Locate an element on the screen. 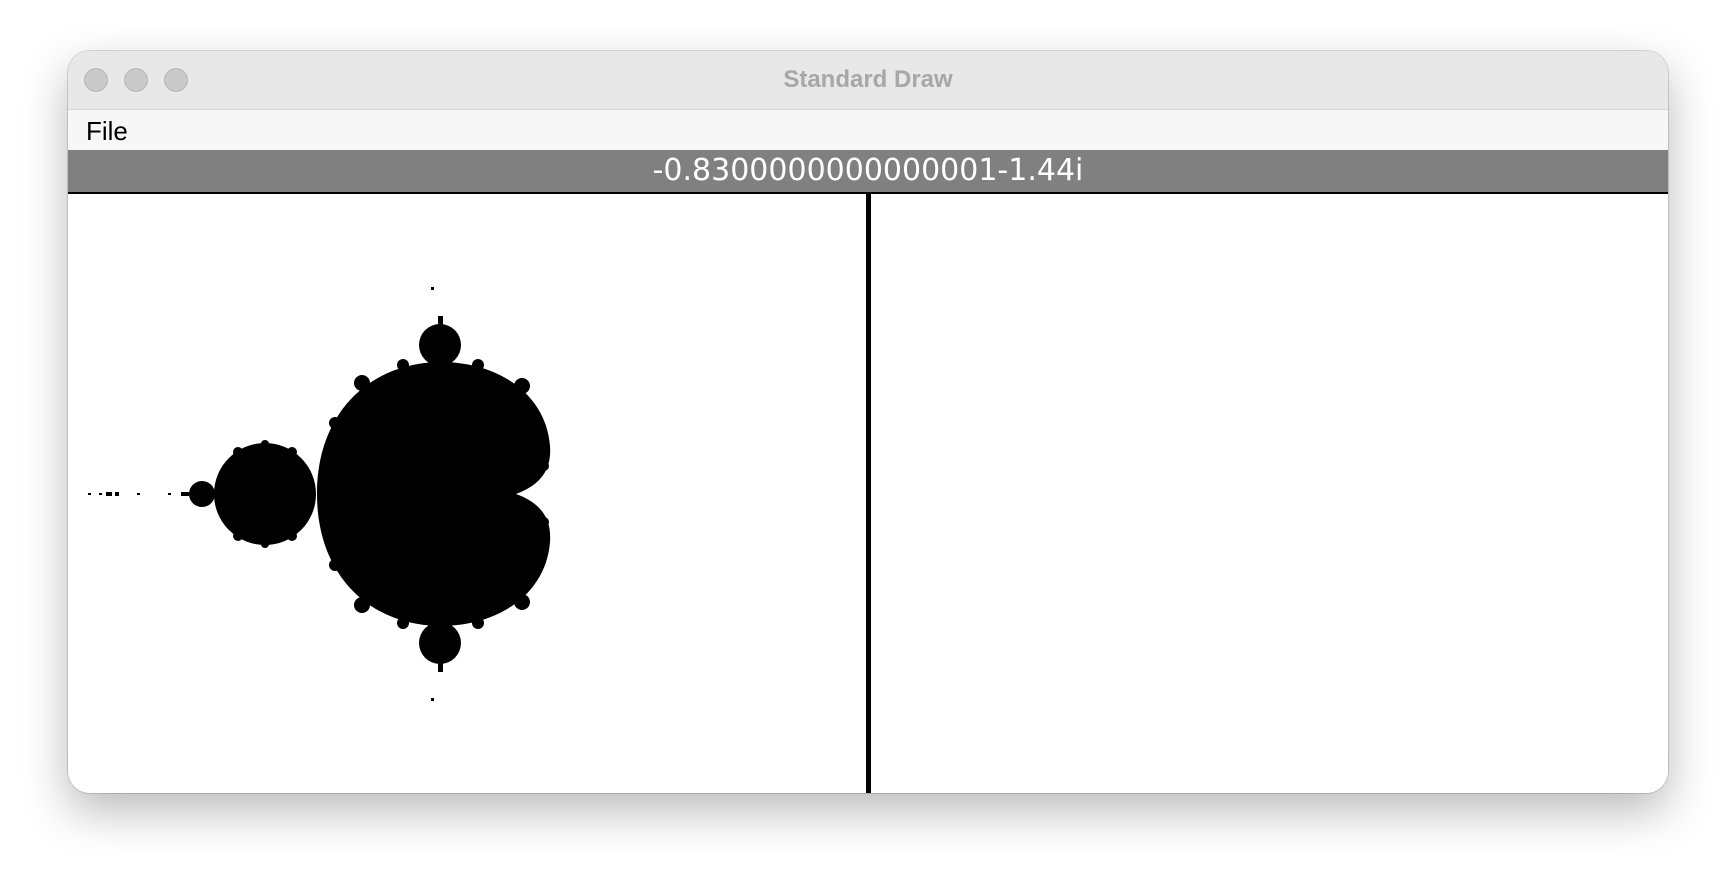 This screenshot has width=1736, height=876. coordinate-readout: -0.8300000000000001-1.44i is located at coordinates (868, 171).